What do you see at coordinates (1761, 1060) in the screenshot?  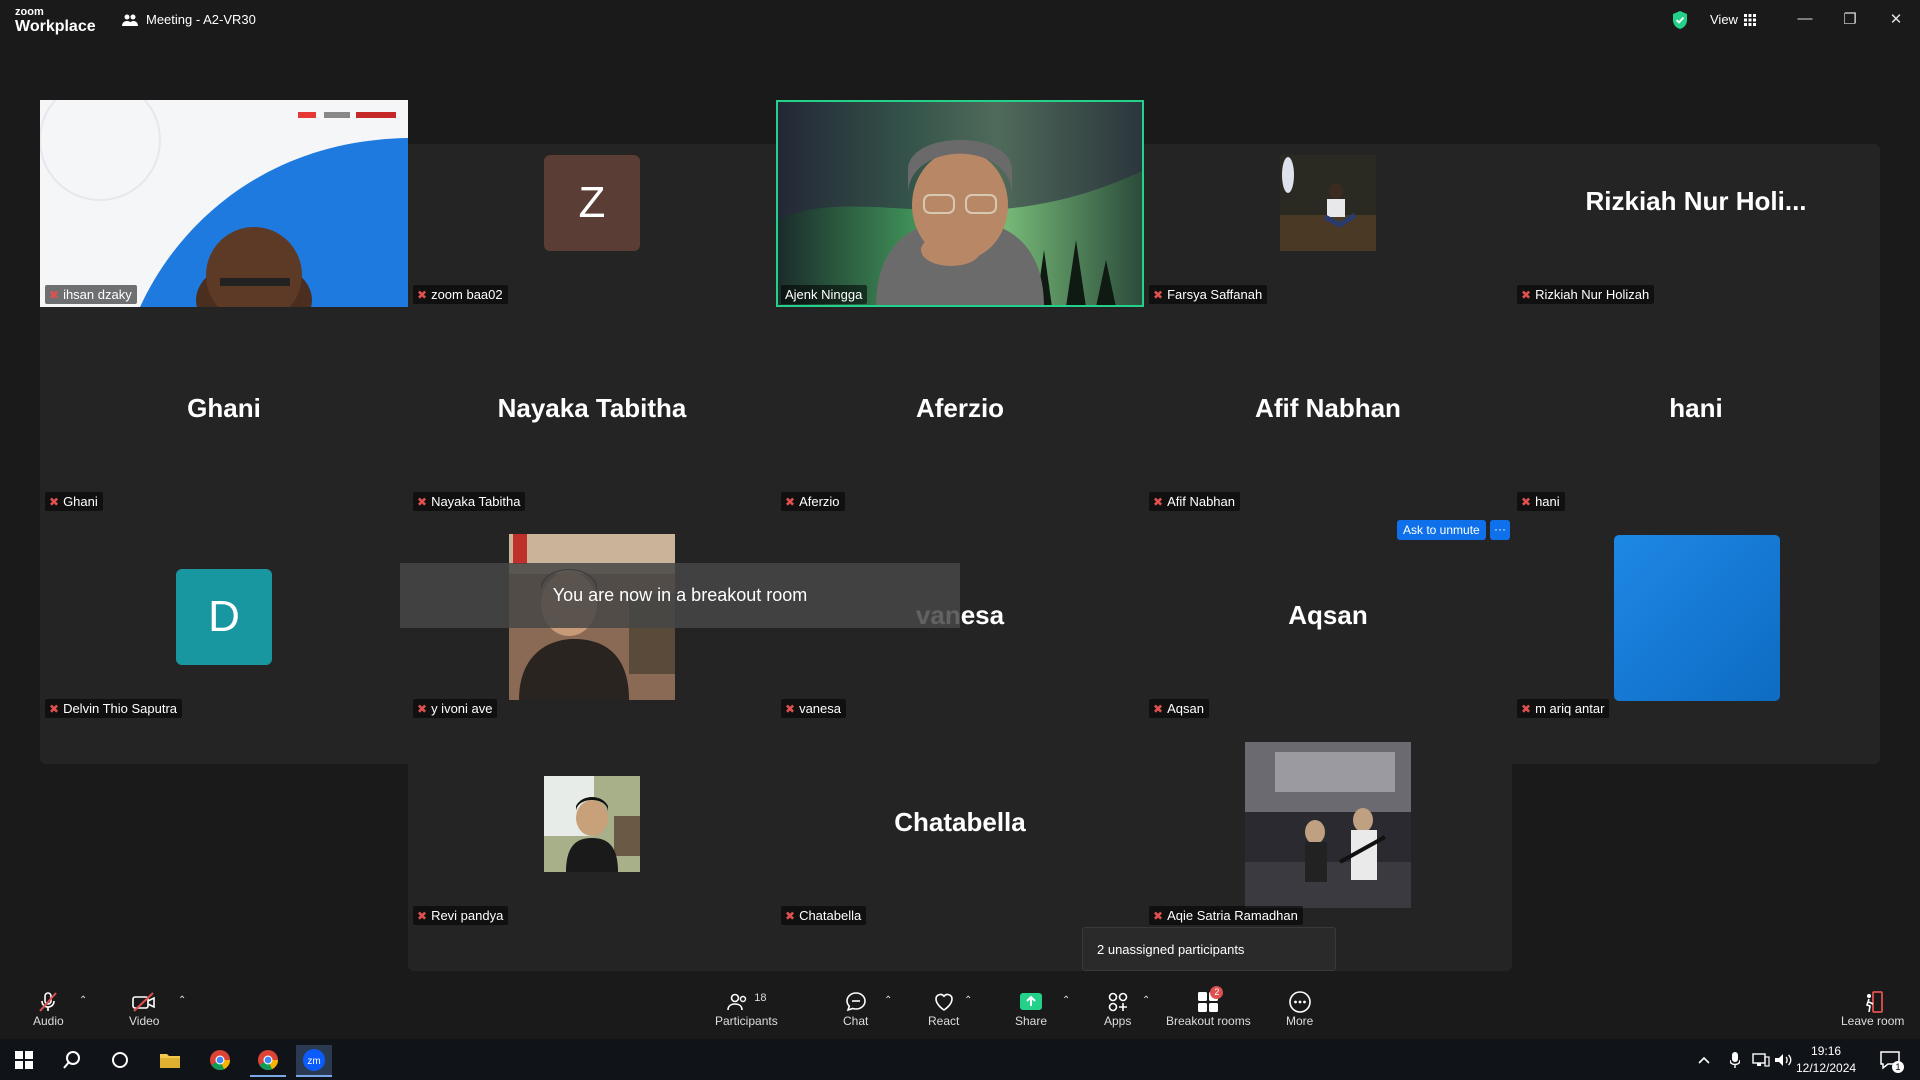 I see `network-icon` at bounding box center [1761, 1060].